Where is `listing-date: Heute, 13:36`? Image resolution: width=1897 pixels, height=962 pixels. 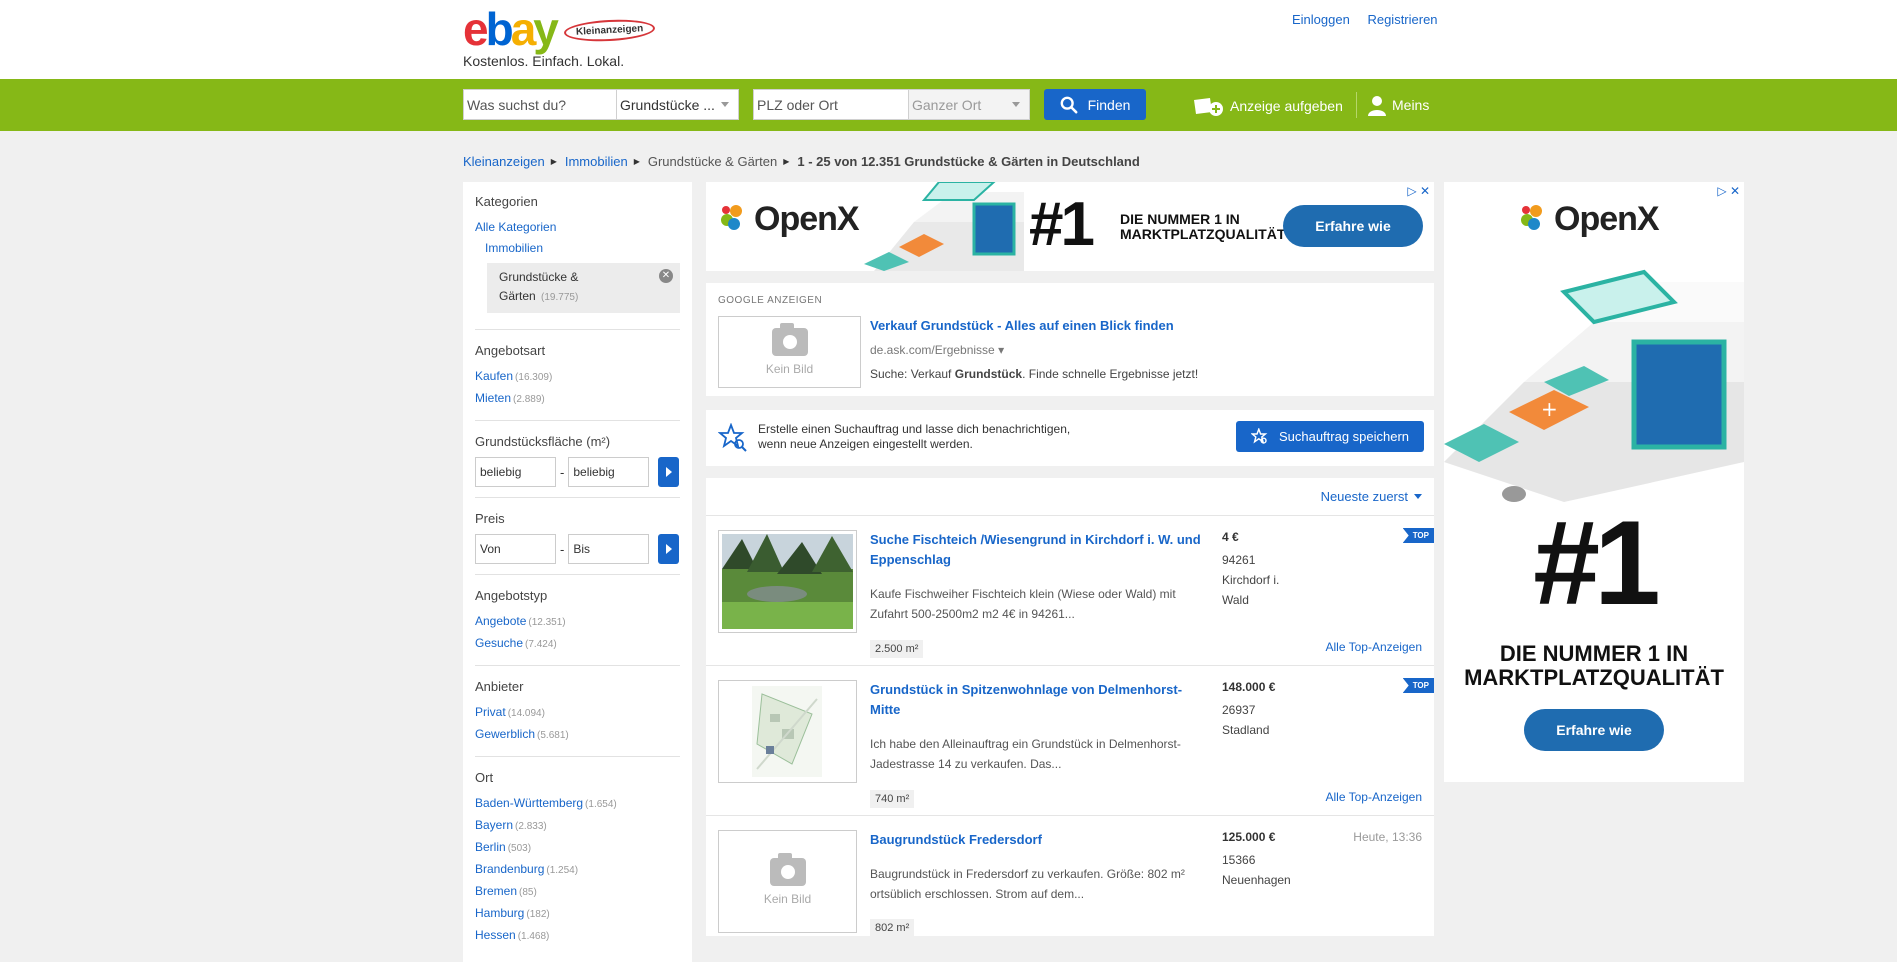
listing-date: Heute, 13:36 is located at coordinates (1387, 837).